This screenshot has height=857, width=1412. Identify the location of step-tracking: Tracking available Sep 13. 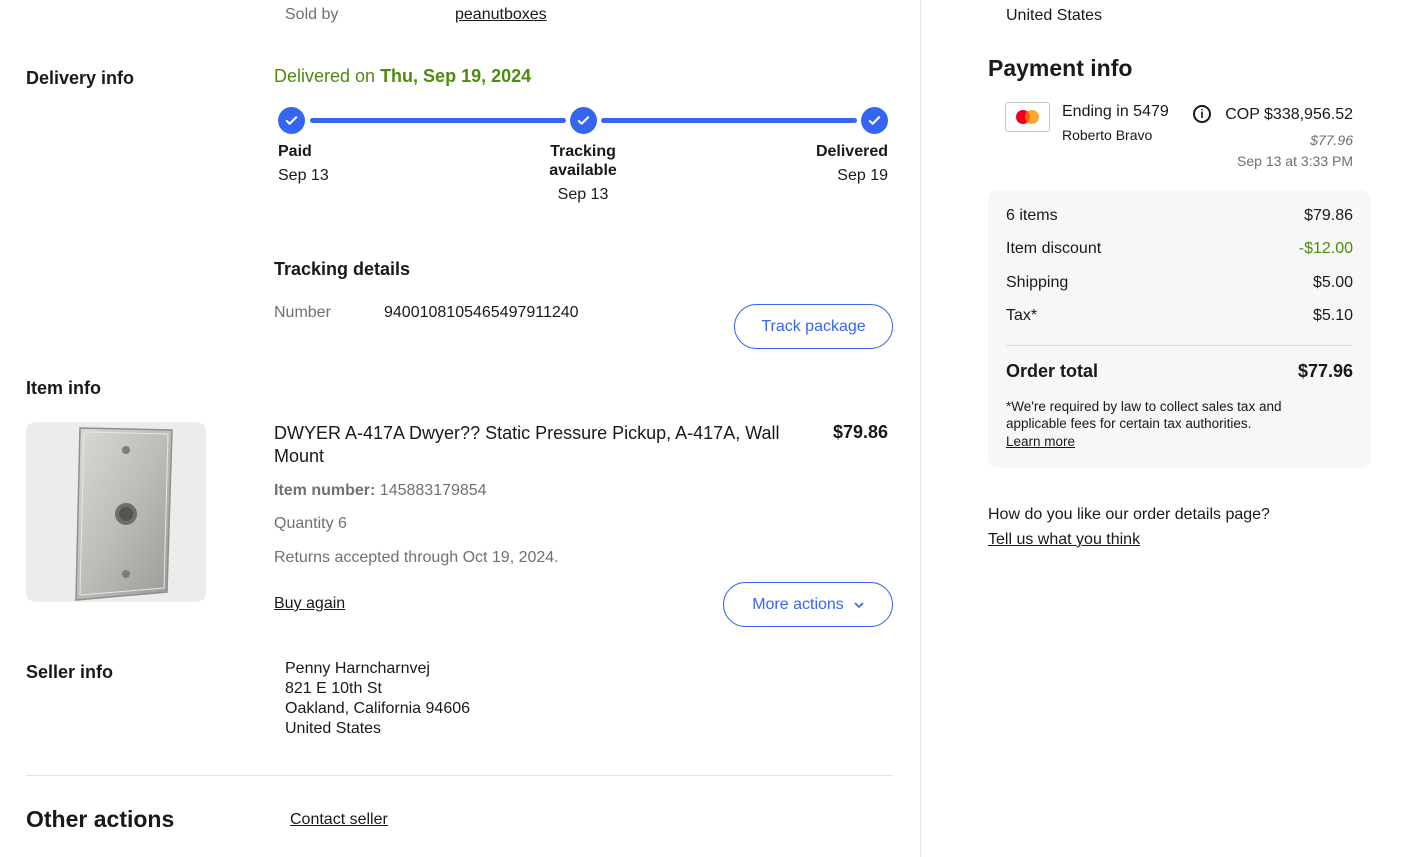
(583, 173).